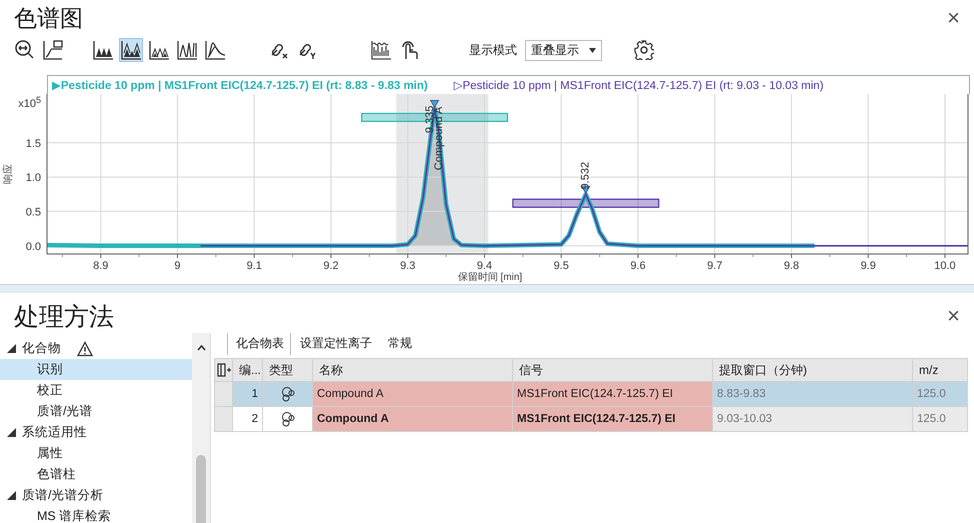  Describe the element at coordinates (177, 266) in the screenshot. I see `x-tick-label: 9` at that location.